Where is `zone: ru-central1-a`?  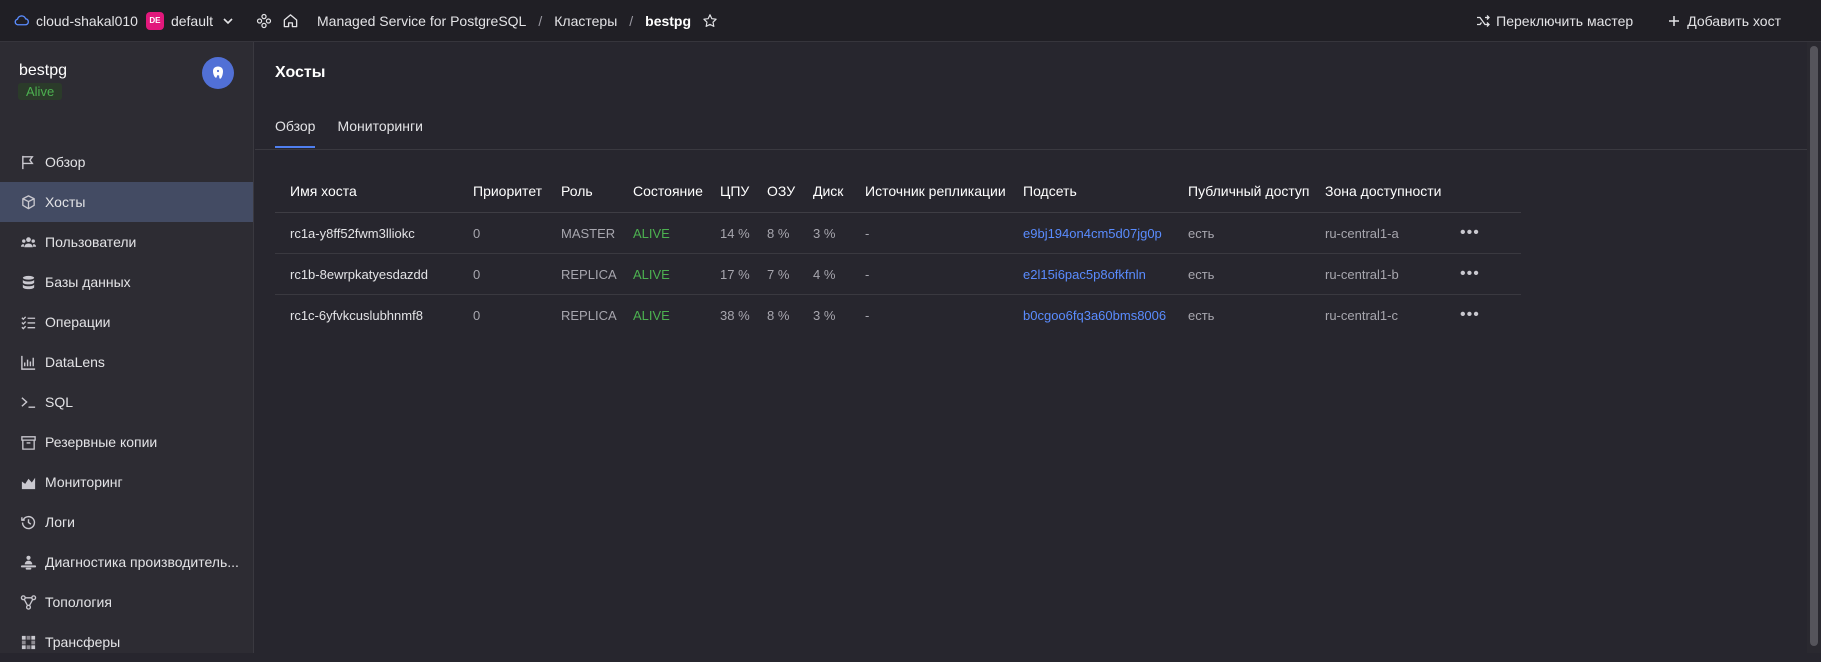 zone: ru-central1-a is located at coordinates (1362, 233).